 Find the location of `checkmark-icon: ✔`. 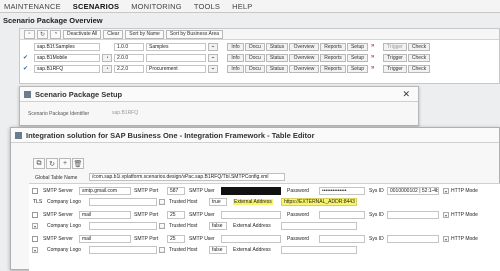

checkmark-icon: ✔ is located at coordinates (26, 58).